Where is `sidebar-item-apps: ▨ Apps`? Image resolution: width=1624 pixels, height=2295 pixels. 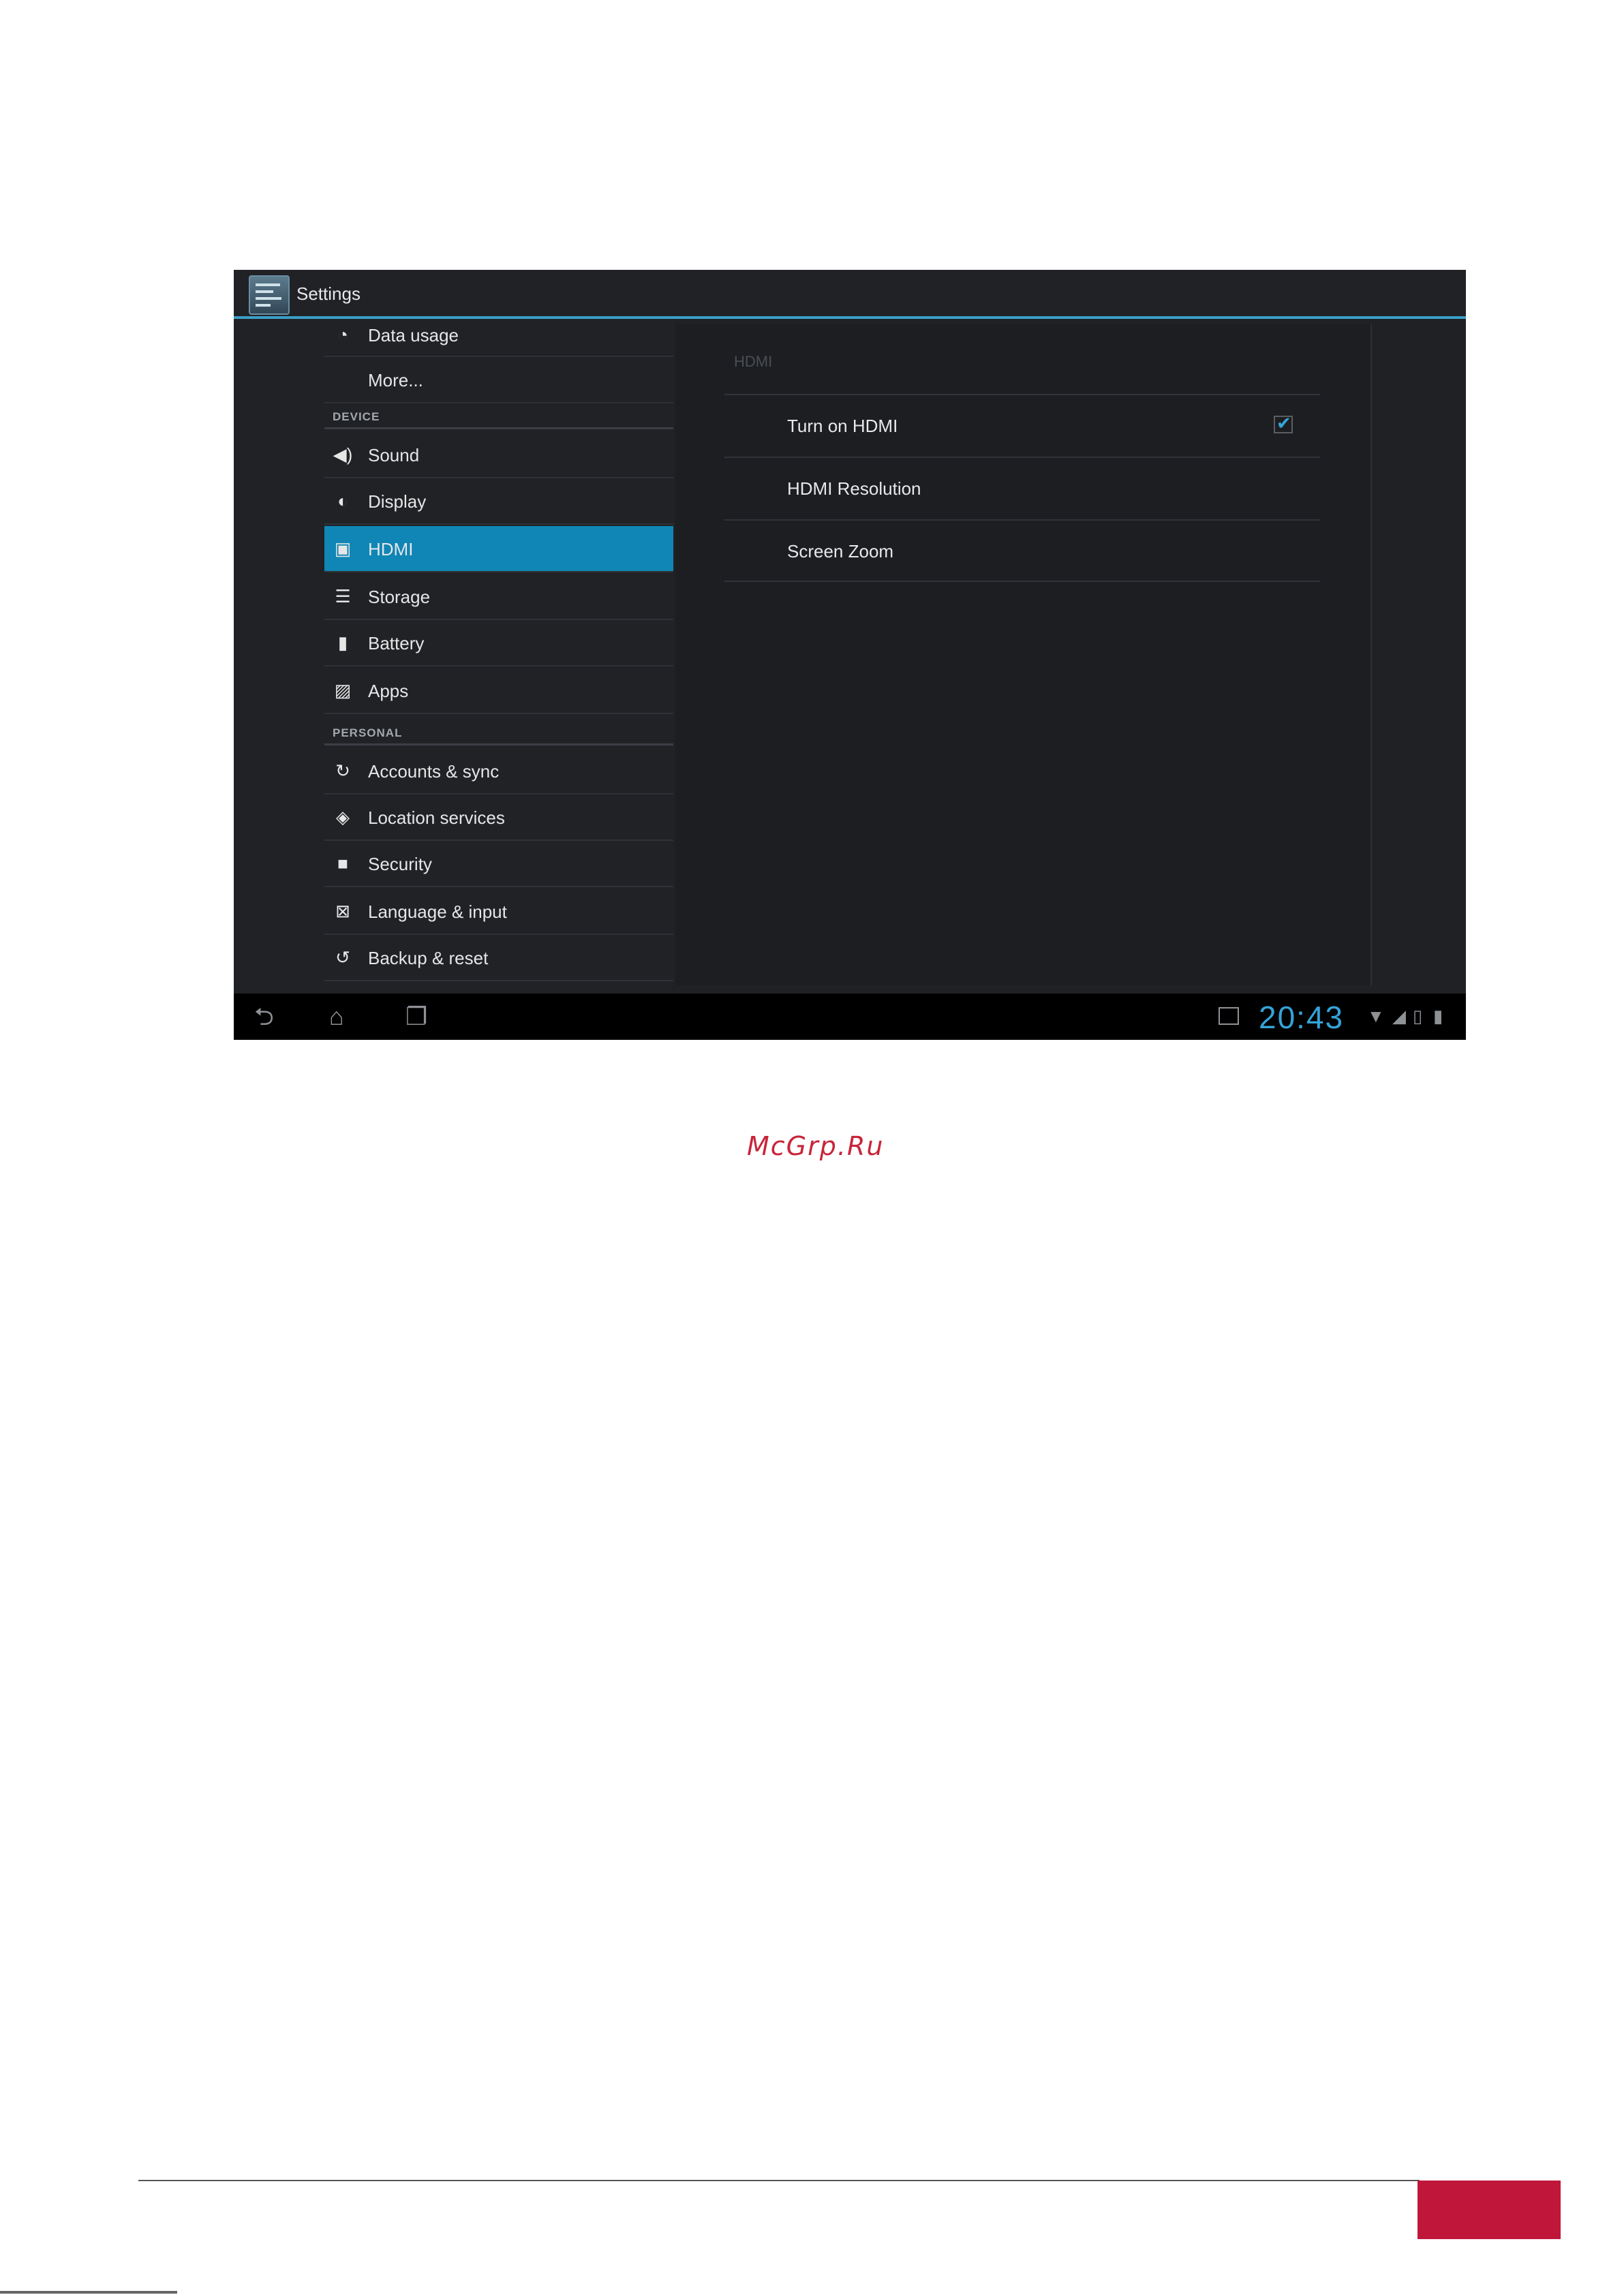
sidebar-item-apps: ▨ Apps is located at coordinates (498, 691).